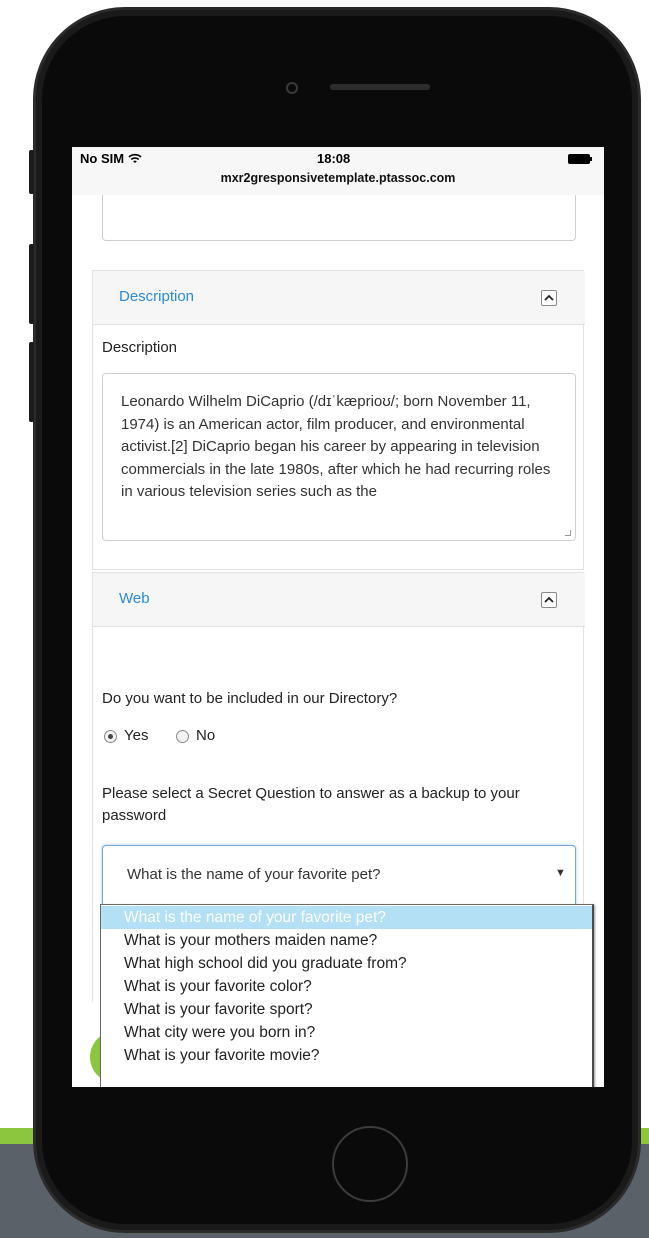 The height and width of the screenshot is (1238, 649). What do you see at coordinates (31, 172) in the screenshot?
I see `mute-switch` at bounding box center [31, 172].